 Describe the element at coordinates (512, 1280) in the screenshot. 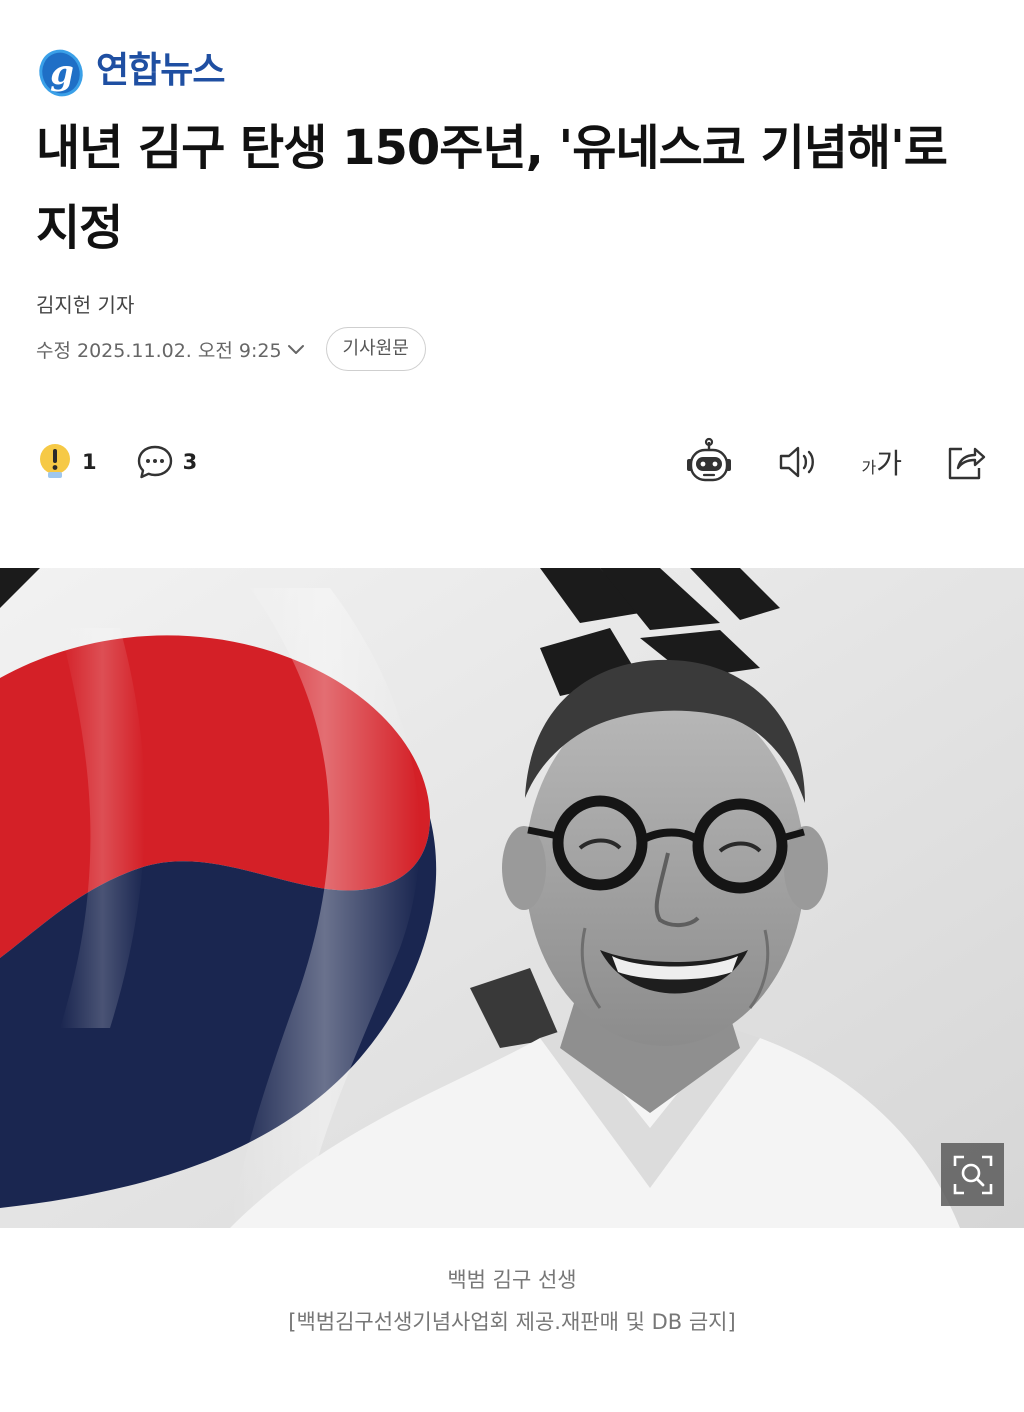

I see `photo-caption-title: 백범 김구 선생` at that location.